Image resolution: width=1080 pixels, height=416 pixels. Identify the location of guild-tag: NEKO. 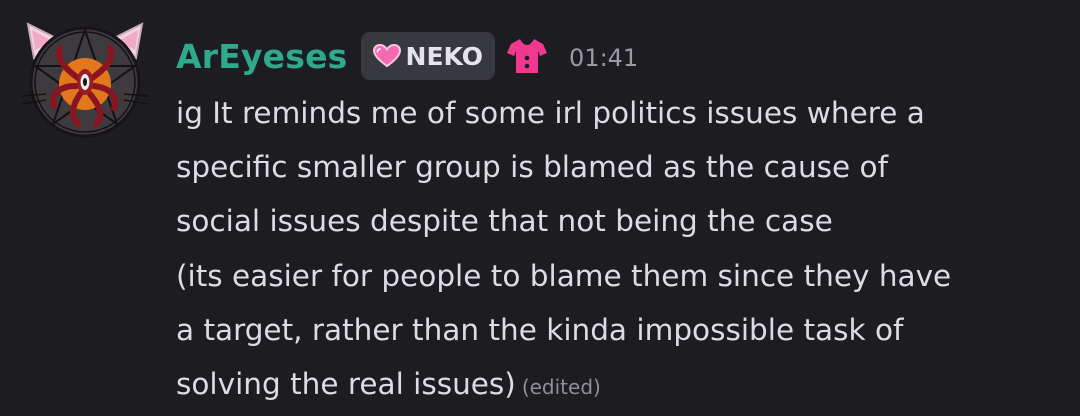
(428, 56).